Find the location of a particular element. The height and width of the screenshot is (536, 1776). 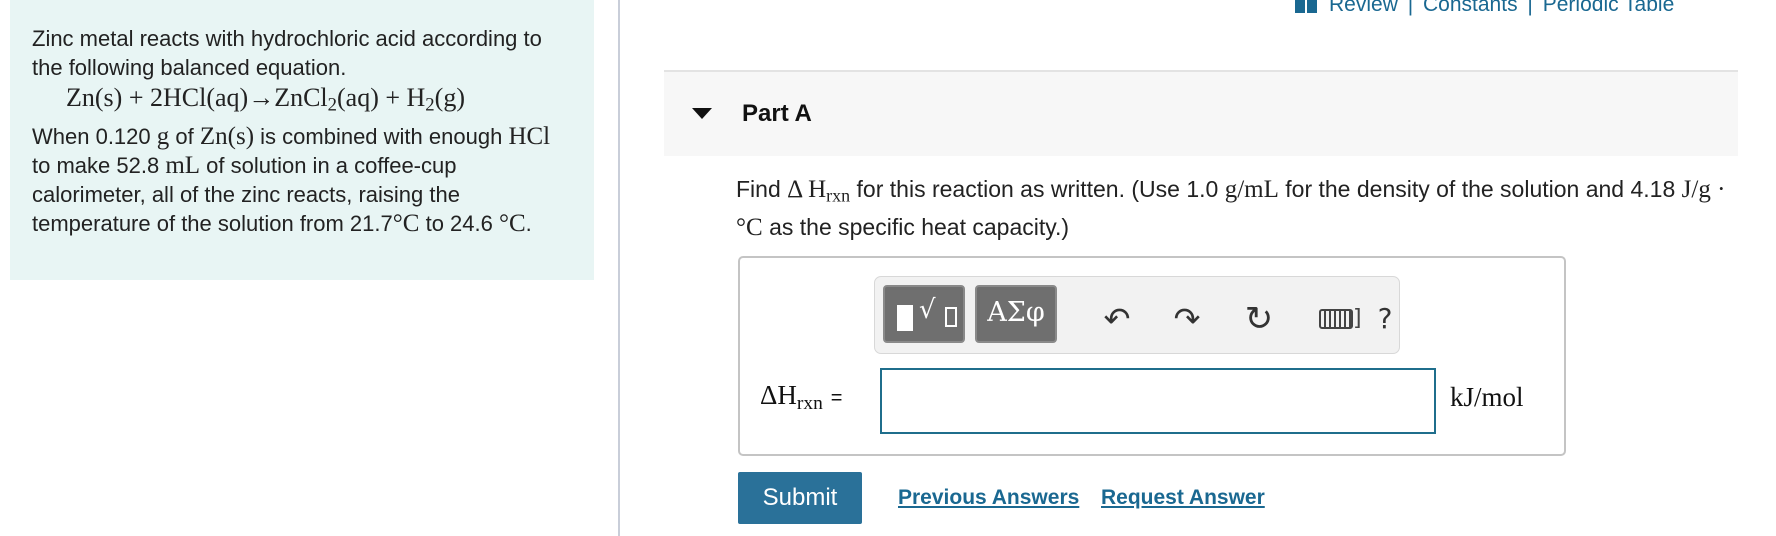

top-links: Review | Constants | Periodic Table is located at coordinates (1484, 8).